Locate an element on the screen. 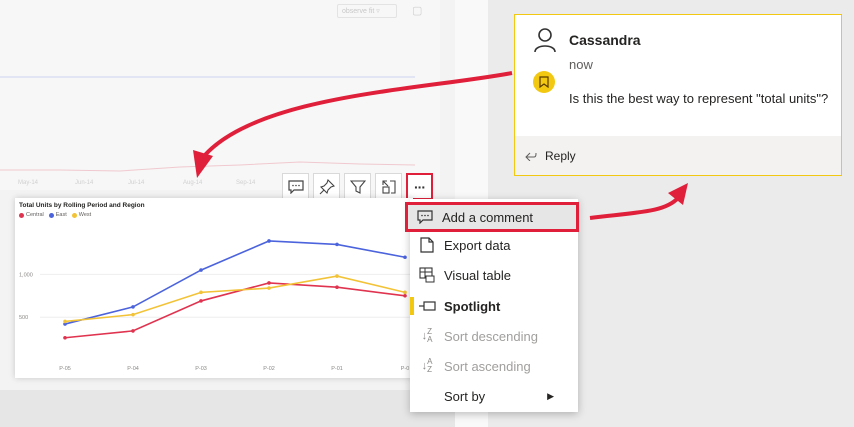 The image size is (854, 427). line-chart-plot: 1,000 500 P-05 P-04 P-03 P-02 P-01 P-0 is located at coordinates (216, 305).